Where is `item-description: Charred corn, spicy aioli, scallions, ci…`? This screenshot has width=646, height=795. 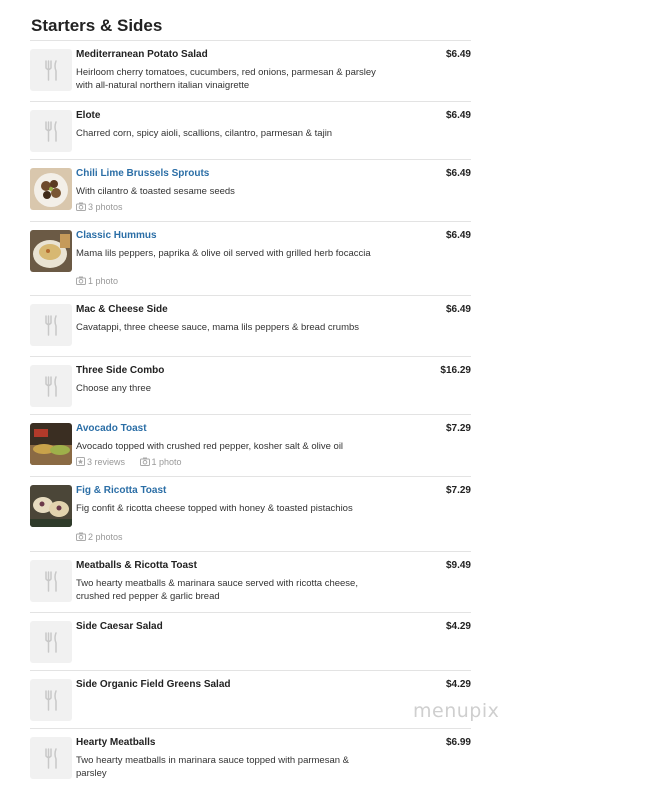
item-description: Charred corn, spicy aioli, scallions, ci… is located at coordinates (204, 133).